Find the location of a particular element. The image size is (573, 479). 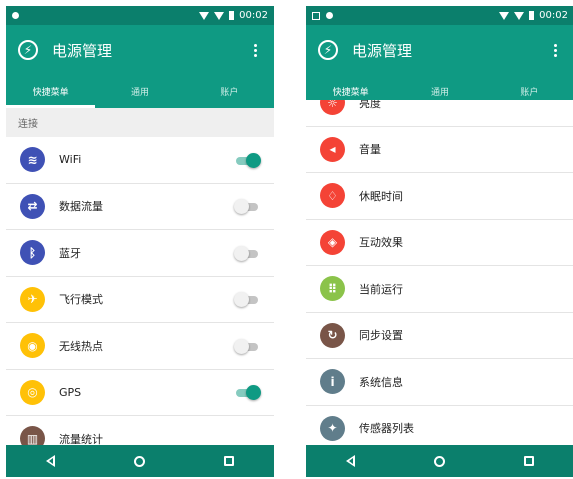

list-item: ✦ 传感器列表 is located at coordinates (439, 426).